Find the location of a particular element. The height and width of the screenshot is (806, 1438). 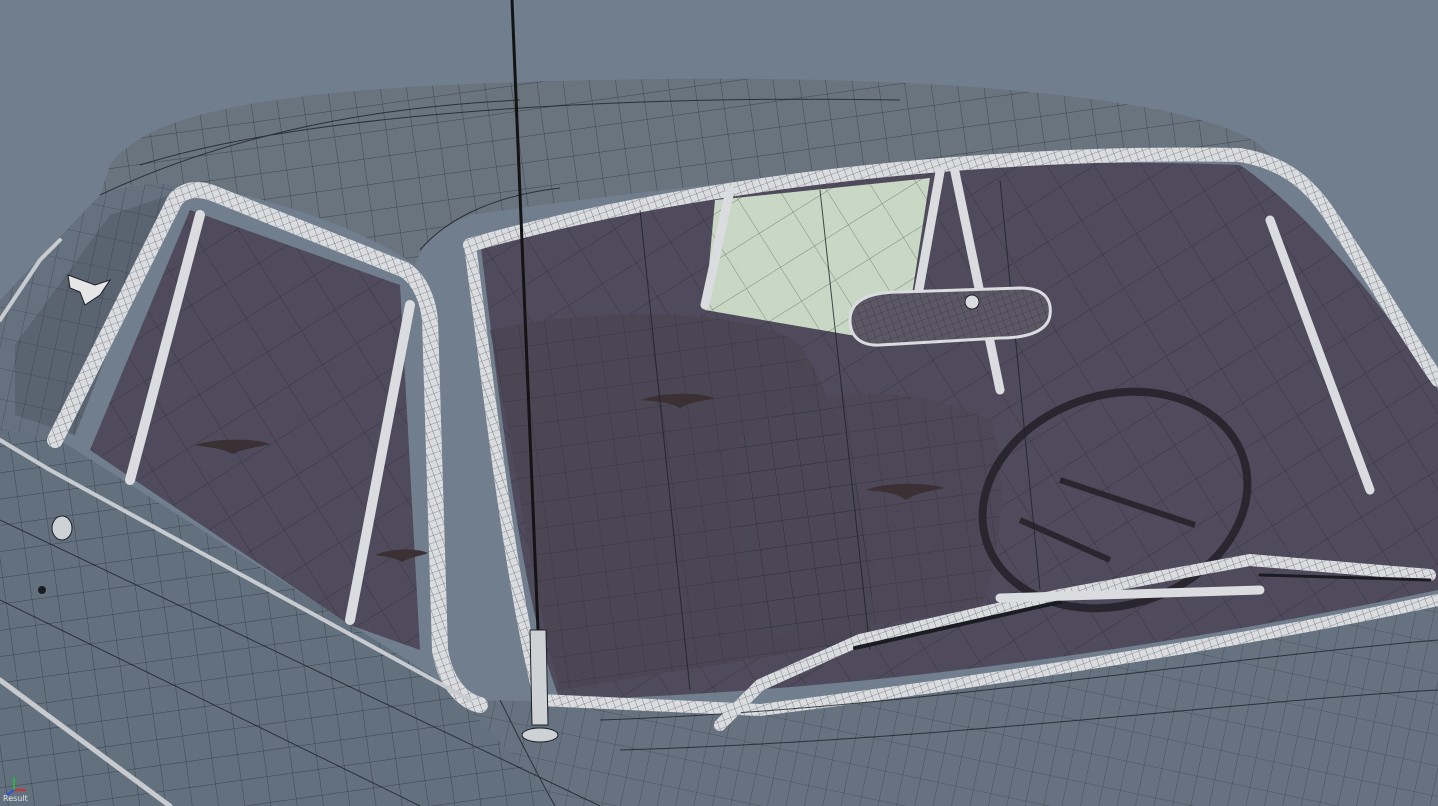

door-lock is located at coordinates (62, 528).